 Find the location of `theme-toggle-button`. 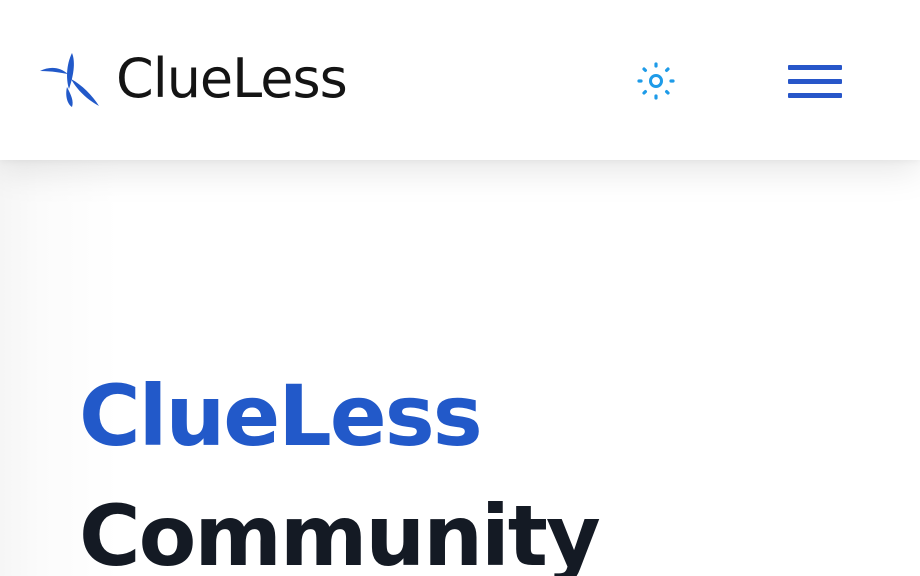

theme-toggle-button is located at coordinates (656, 81).